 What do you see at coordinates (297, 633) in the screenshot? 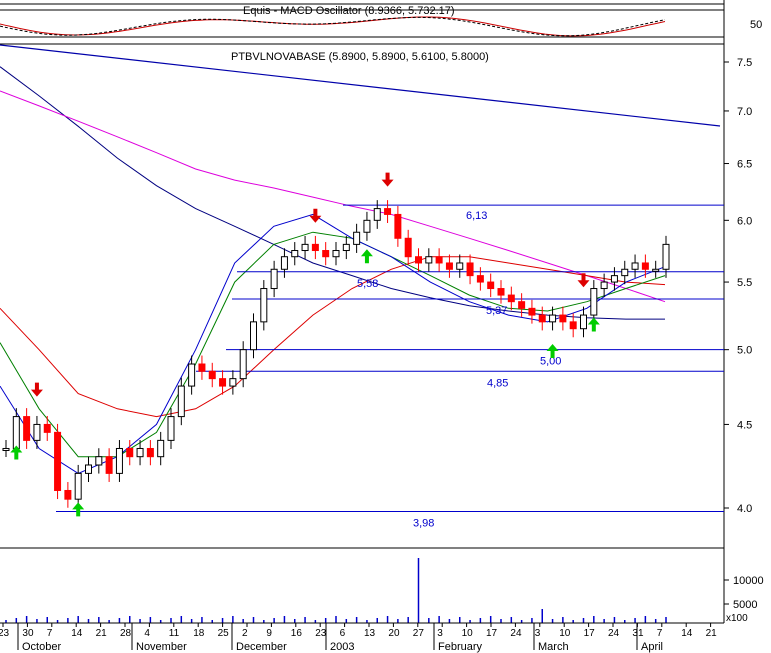
I see `x-day-label: 16` at bounding box center [297, 633].